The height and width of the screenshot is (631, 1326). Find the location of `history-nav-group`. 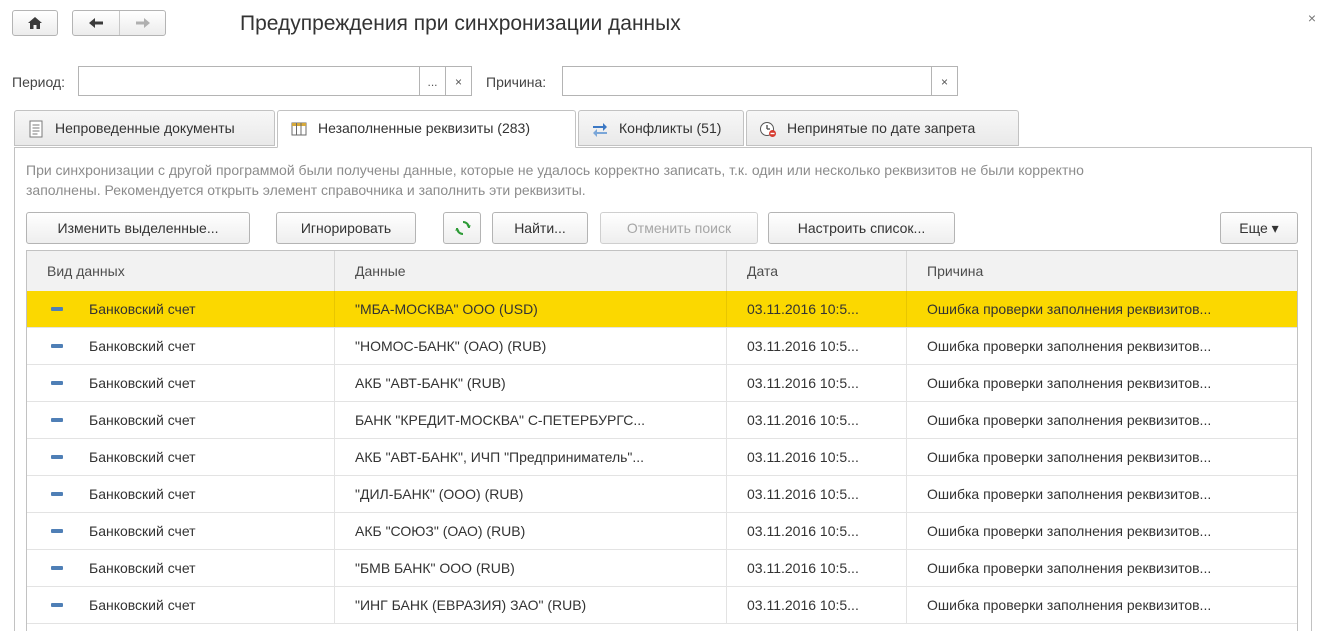

history-nav-group is located at coordinates (119, 23).